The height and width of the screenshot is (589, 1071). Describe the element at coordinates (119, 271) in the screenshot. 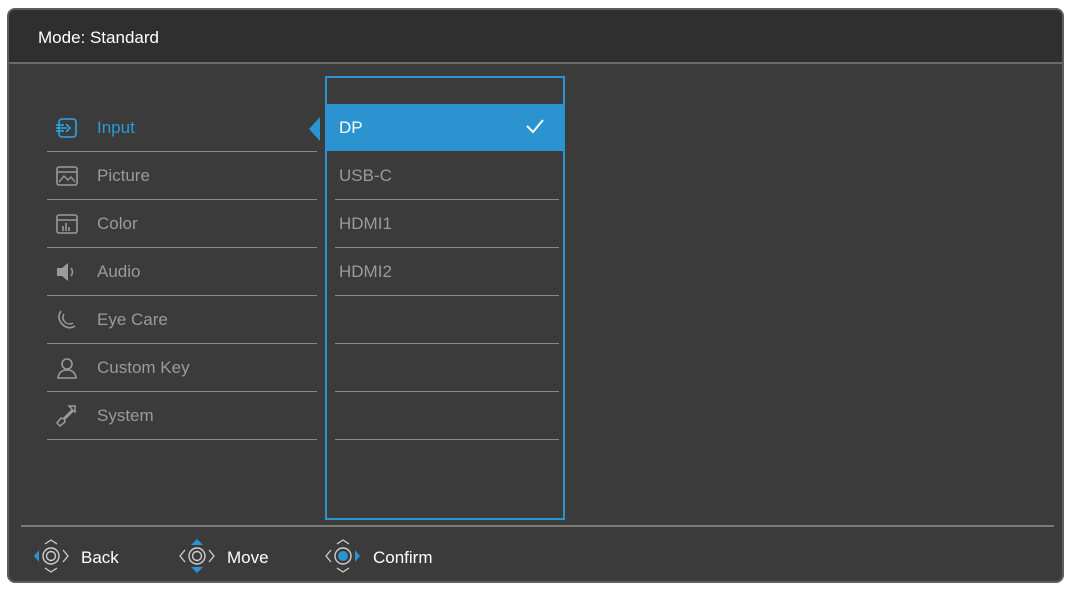

I see `menu-item-label: Audio` at that location.